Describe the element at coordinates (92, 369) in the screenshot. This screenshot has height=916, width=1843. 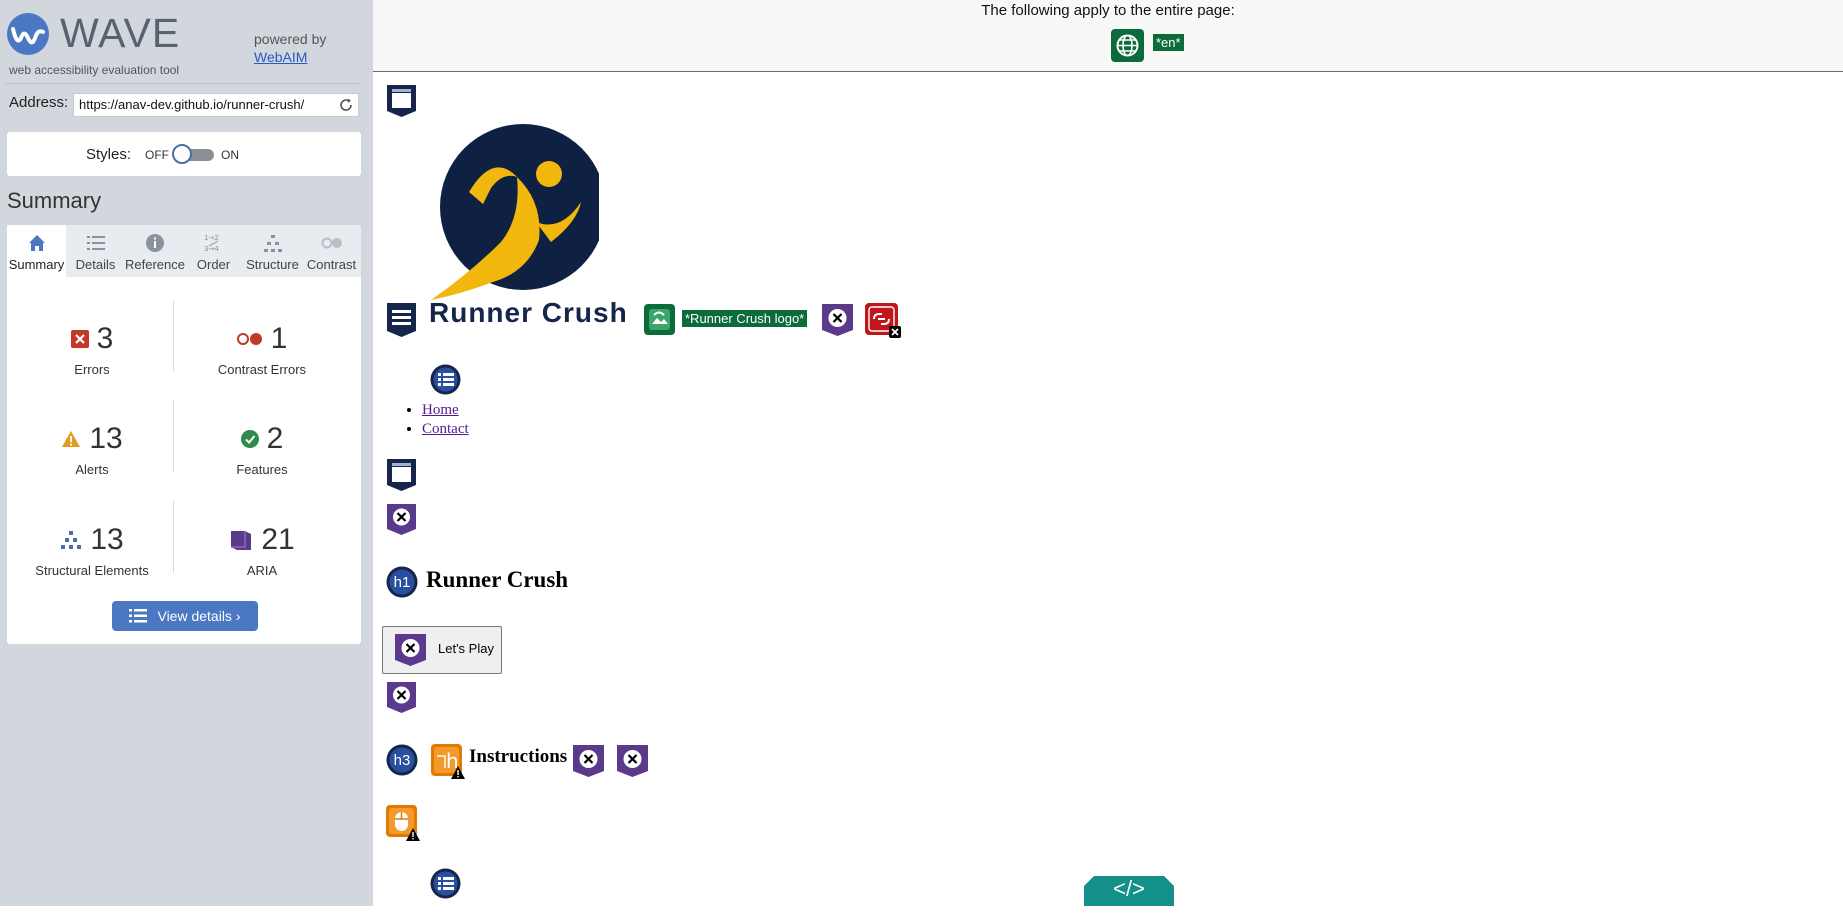
I see `errors-label: Errors` at that location.